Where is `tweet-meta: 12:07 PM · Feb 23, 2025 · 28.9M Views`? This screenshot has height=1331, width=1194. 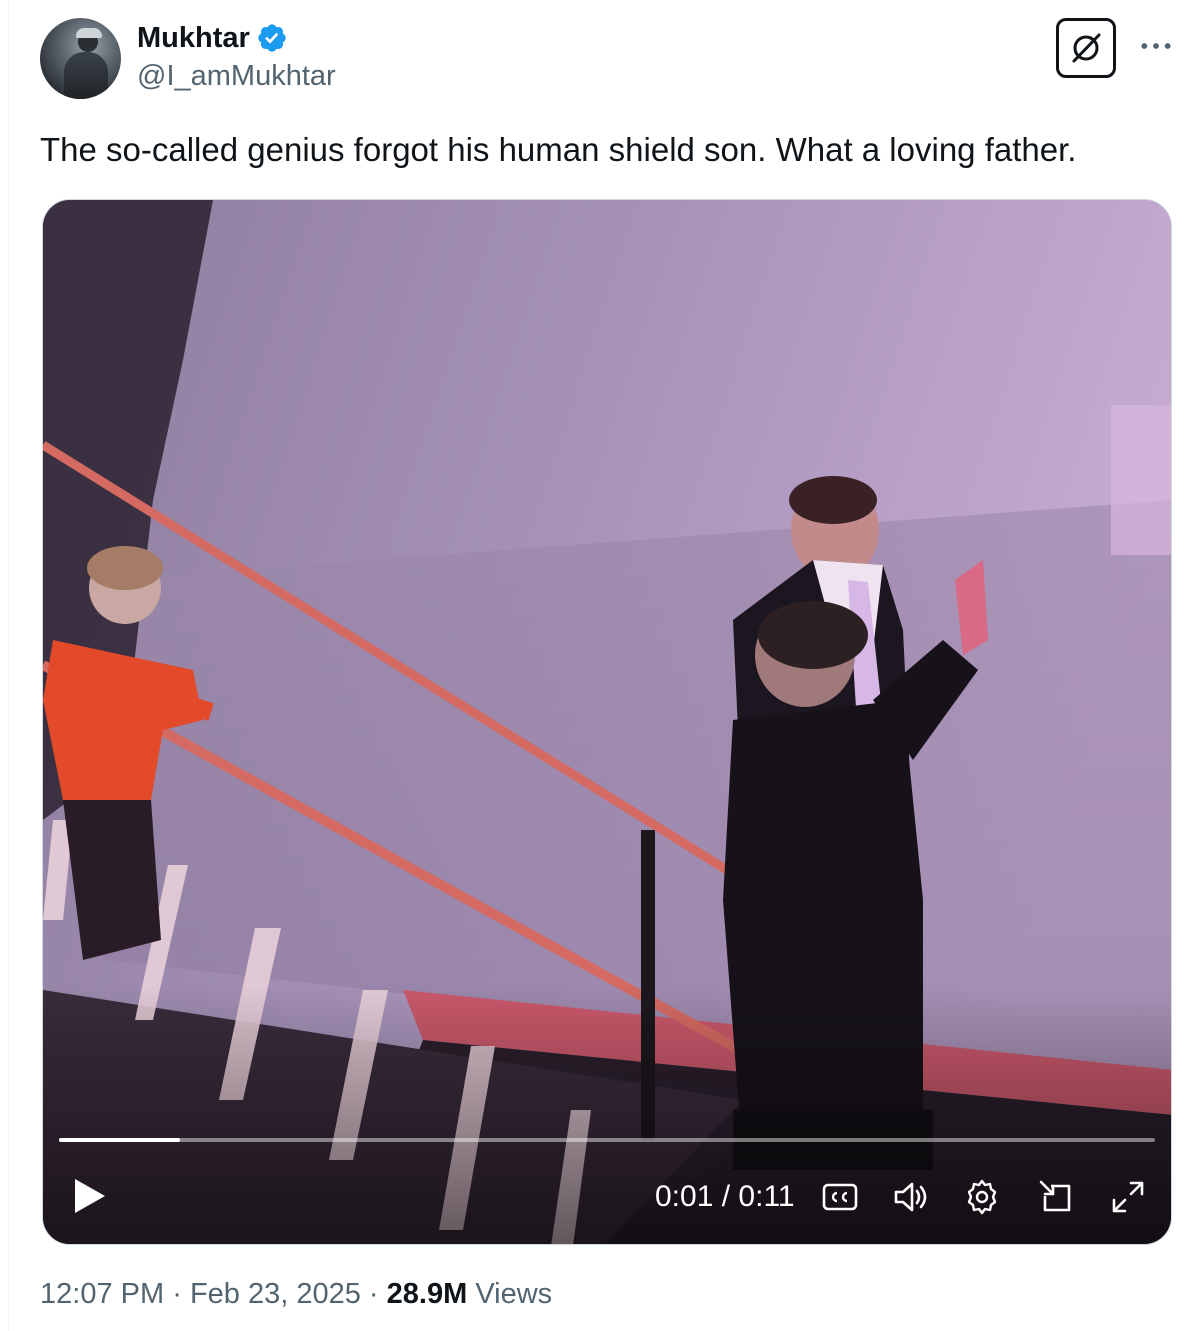 tweet-meta: 12:07 PM · Feb 23, 2025 · 28.9M Views is located at coordinates (296, 1294).